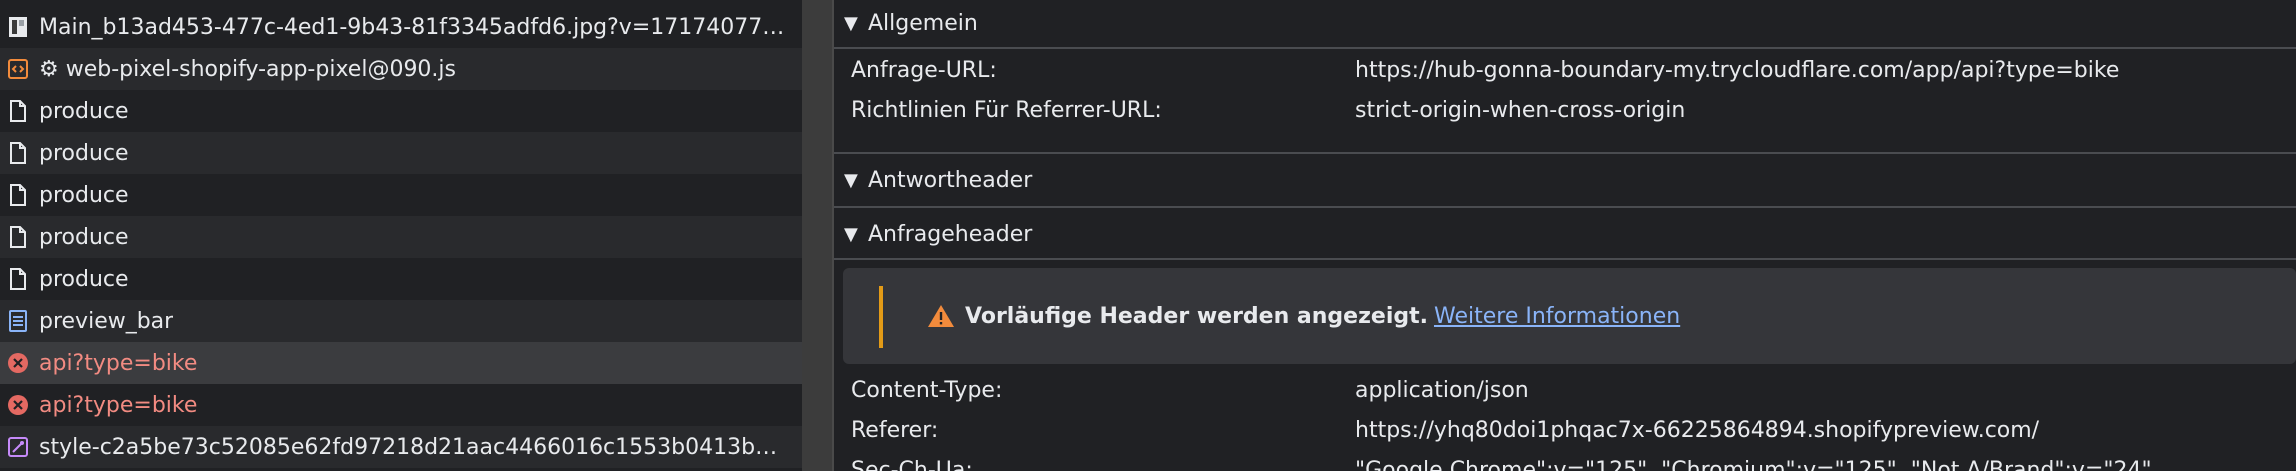 Image resolution: width=2296 pixels, height=471 pixels. Describe the element at coordinates (1442, 390) in the screenshot. I see `header-value: application/json` at that location.